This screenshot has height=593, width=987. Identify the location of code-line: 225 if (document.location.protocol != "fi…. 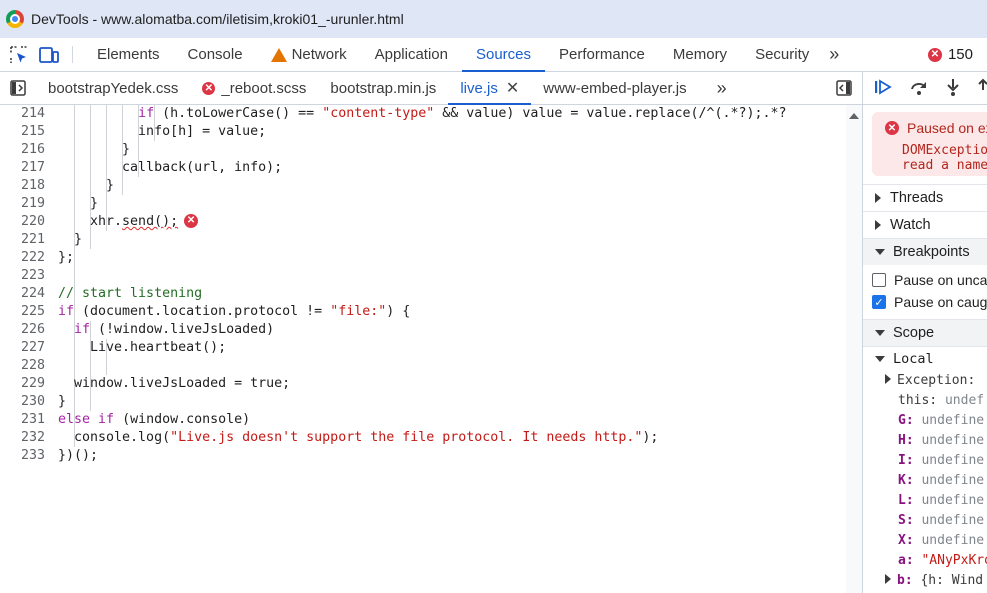
(431, 312).